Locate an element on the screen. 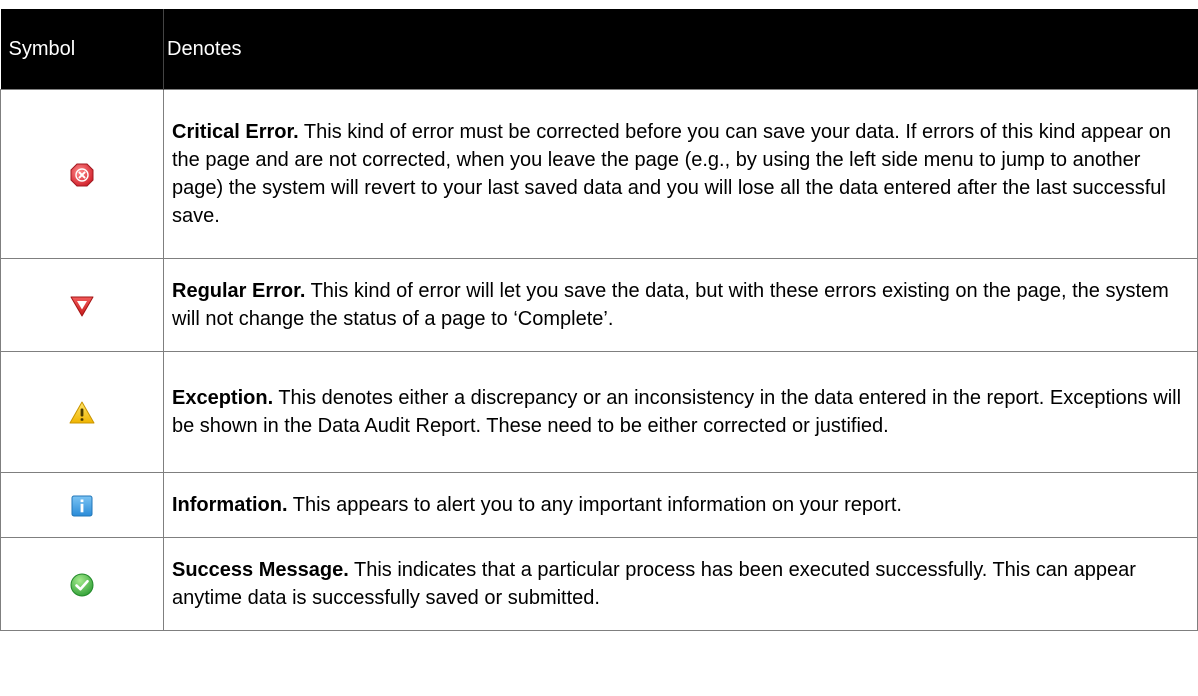 Image resolution: width=1198 pixels, height=696 pixels. regular-error-icon is located at coordinates (82, 306).